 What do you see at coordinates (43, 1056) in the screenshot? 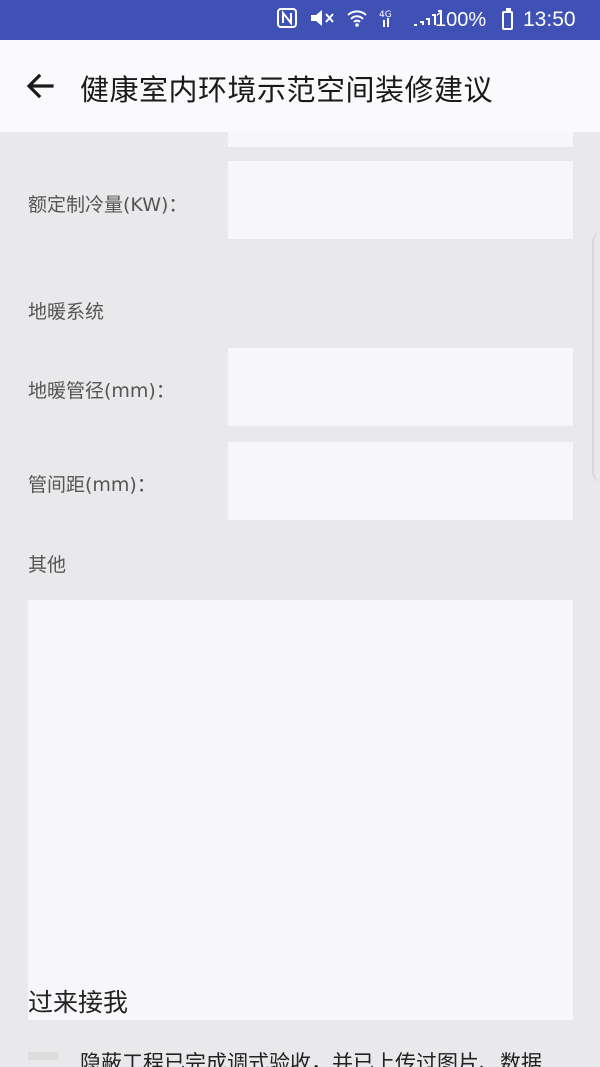
I see `footer-bullet-icon` at bounding box center [43, 1056].